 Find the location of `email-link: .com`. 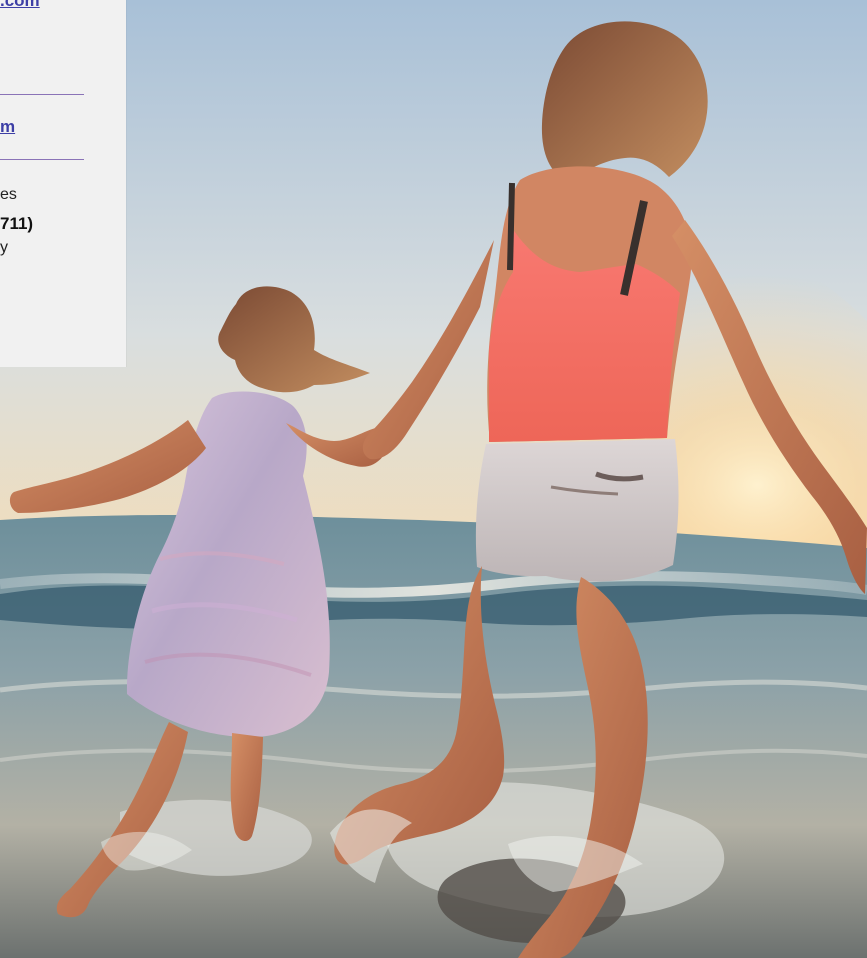

email-link: .com is located at coordinates (20, 5).